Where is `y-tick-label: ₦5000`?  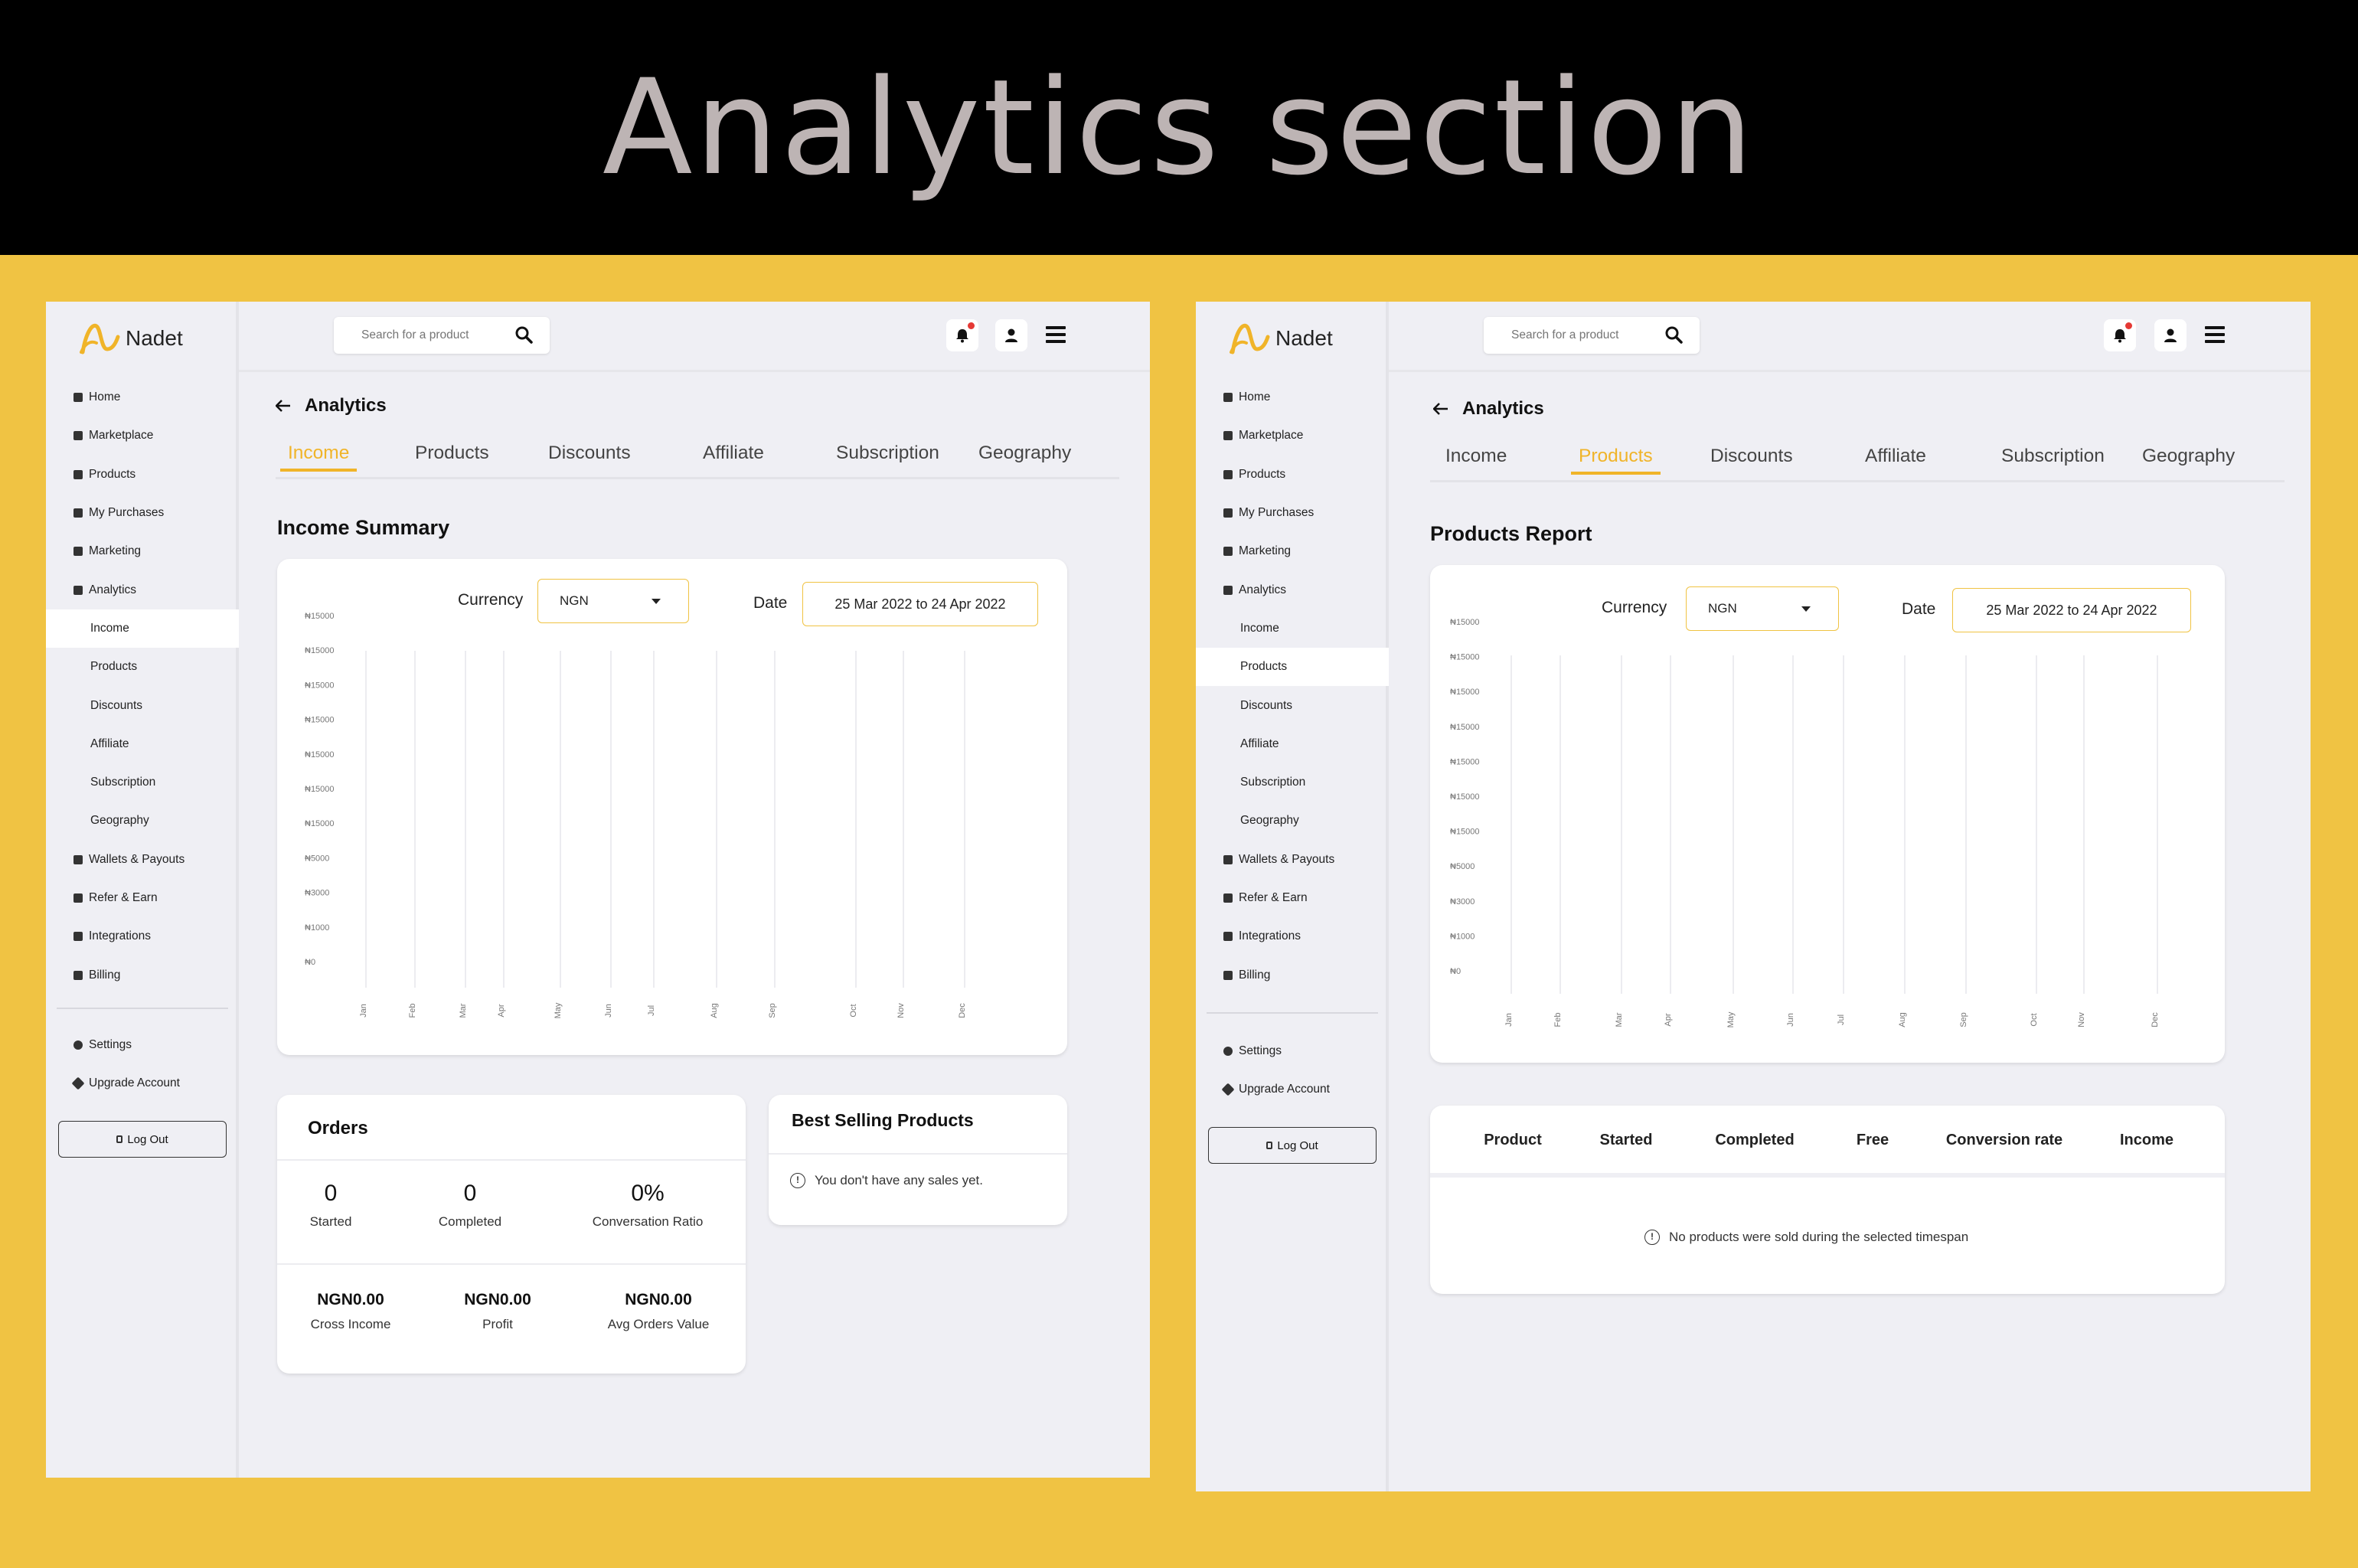 y-tick-label: ₦5000 is located at coordinates (317, 858).